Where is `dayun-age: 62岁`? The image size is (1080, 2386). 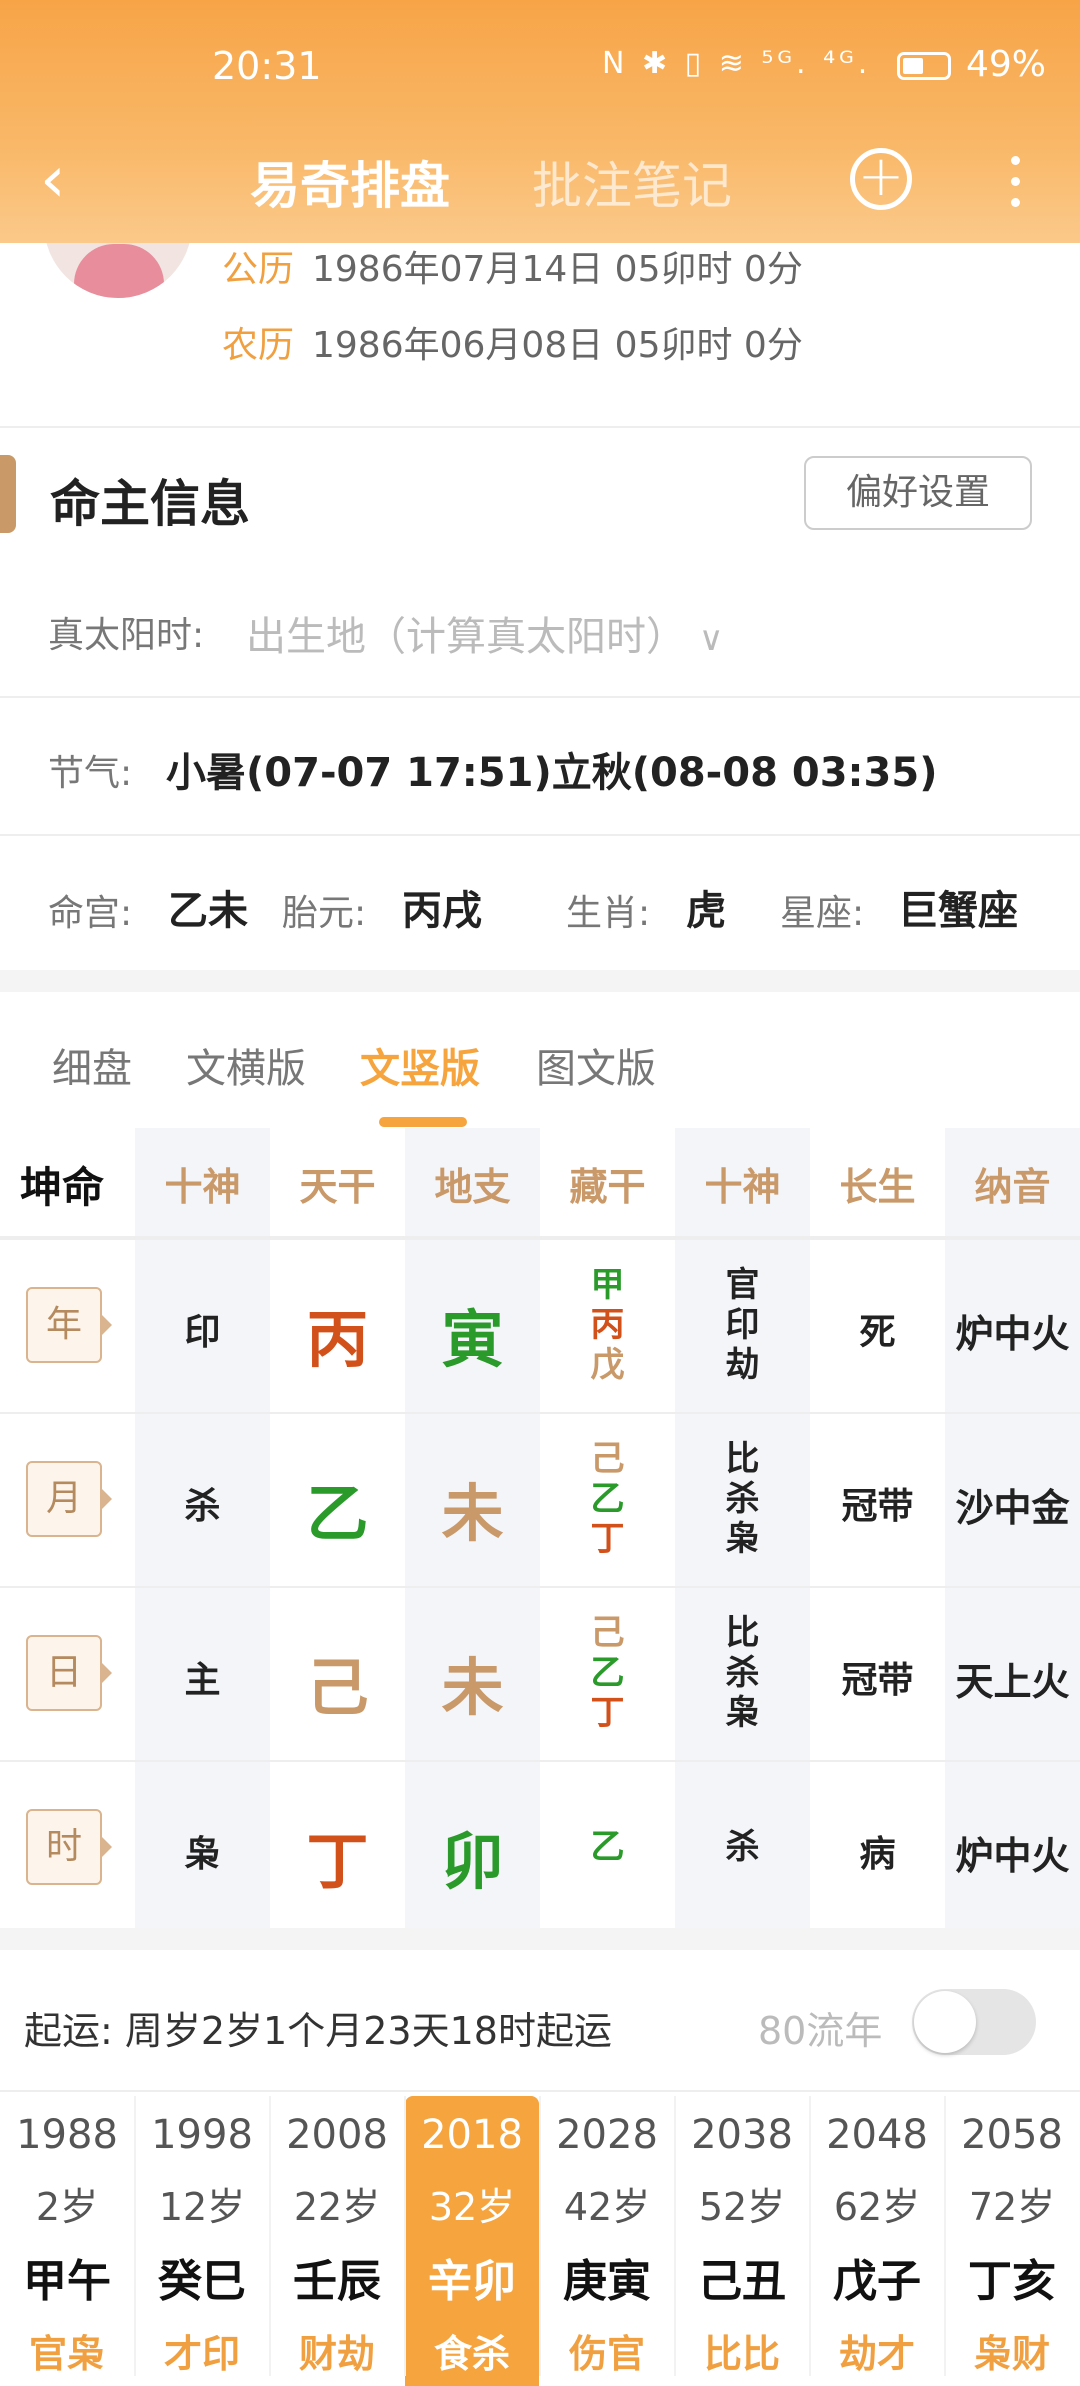
dayun-age: 62岁 is located at coordinates (877, 2207).